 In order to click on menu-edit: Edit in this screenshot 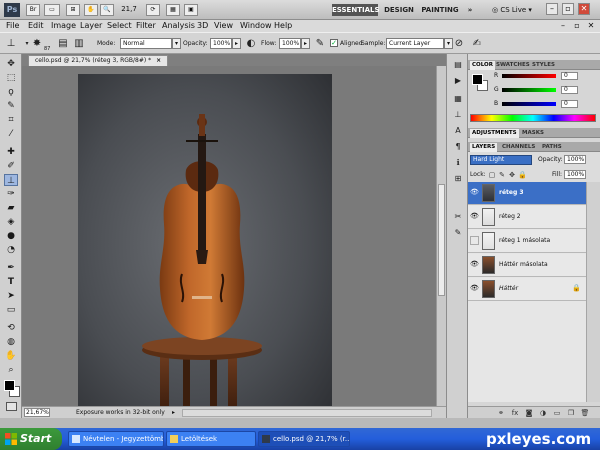, I will do `click(36, 26)`.